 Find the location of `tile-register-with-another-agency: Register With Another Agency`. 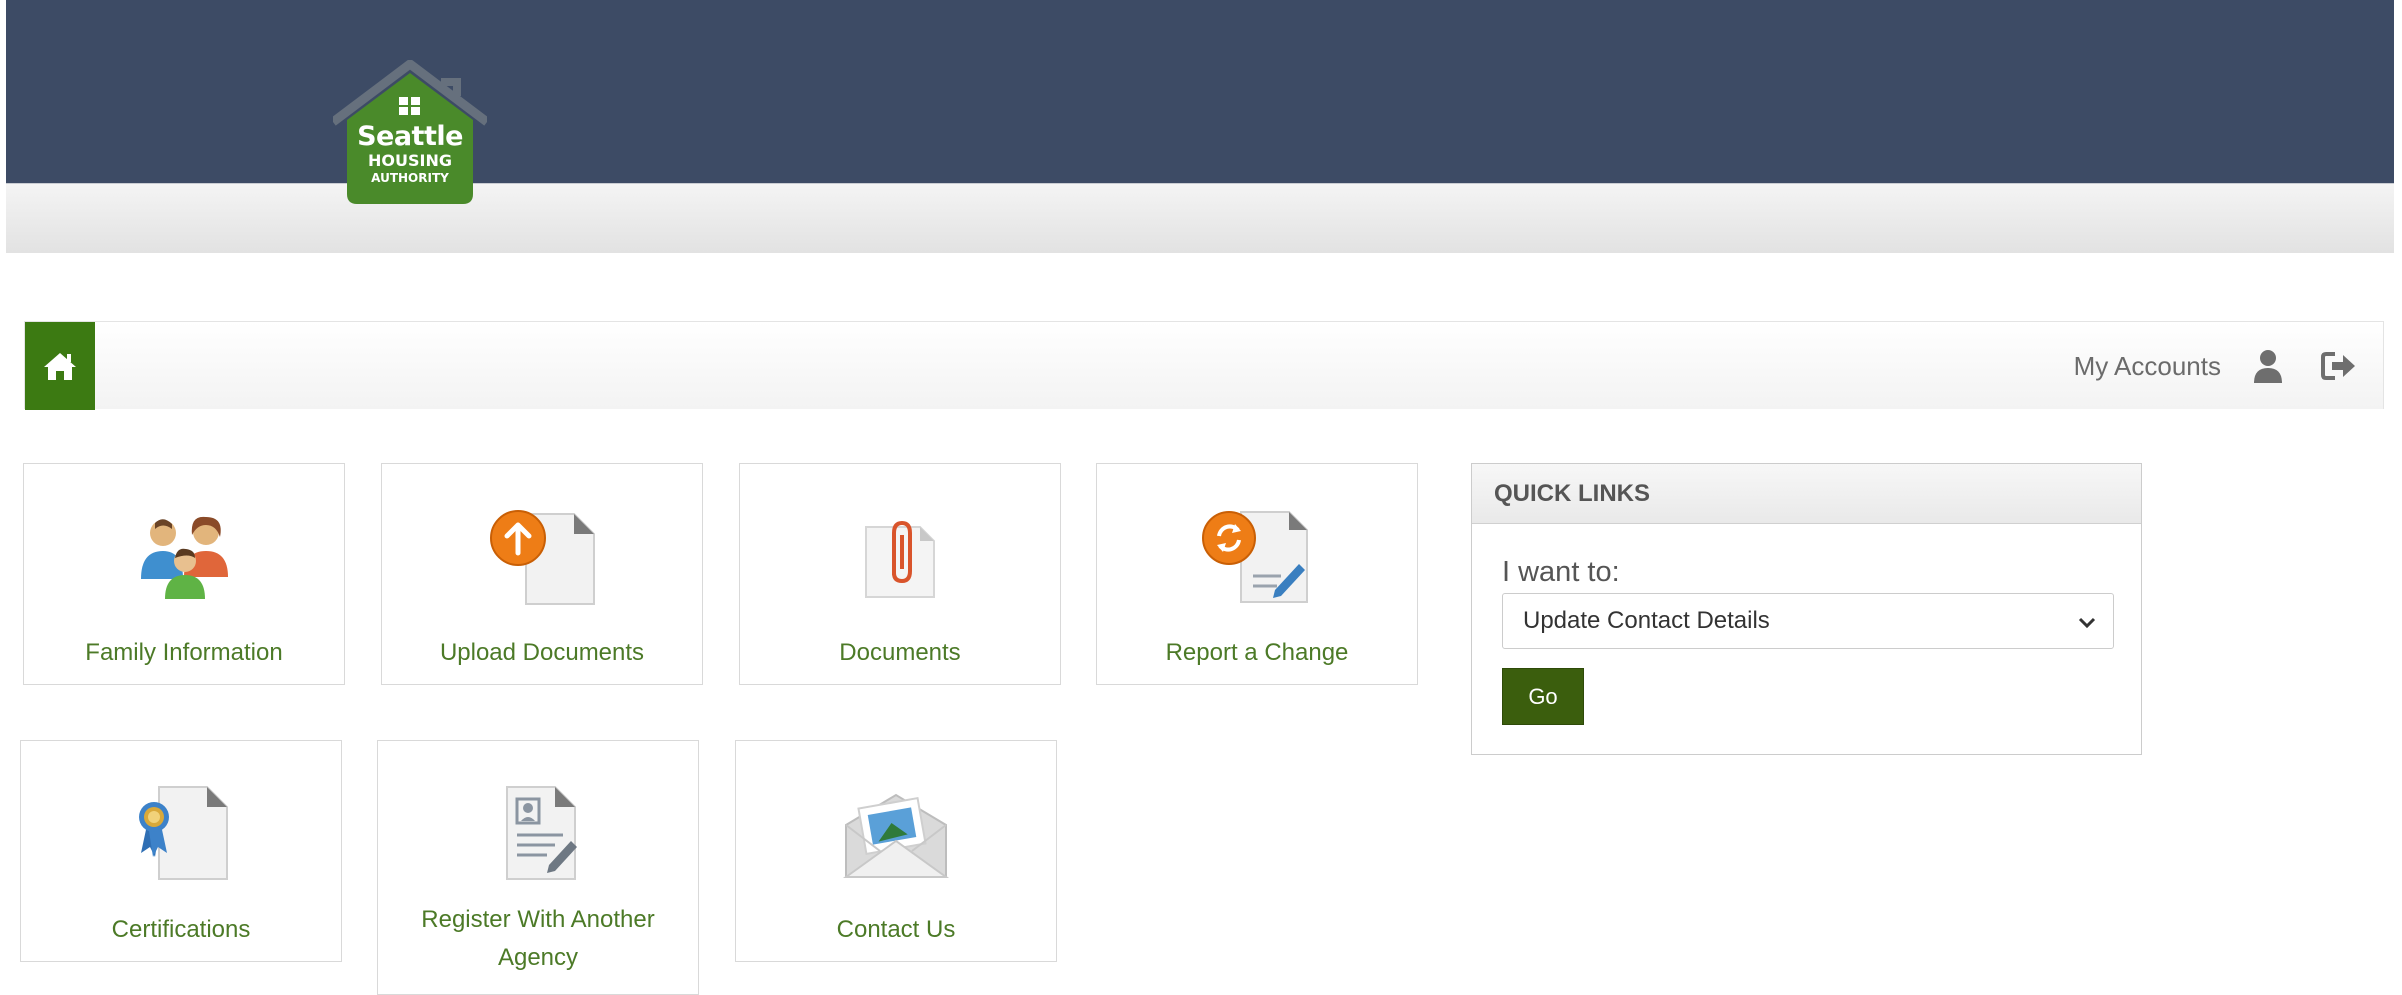

tile-register-with-another-agency: Register With Another Agency is located at coordinates (538, 867).